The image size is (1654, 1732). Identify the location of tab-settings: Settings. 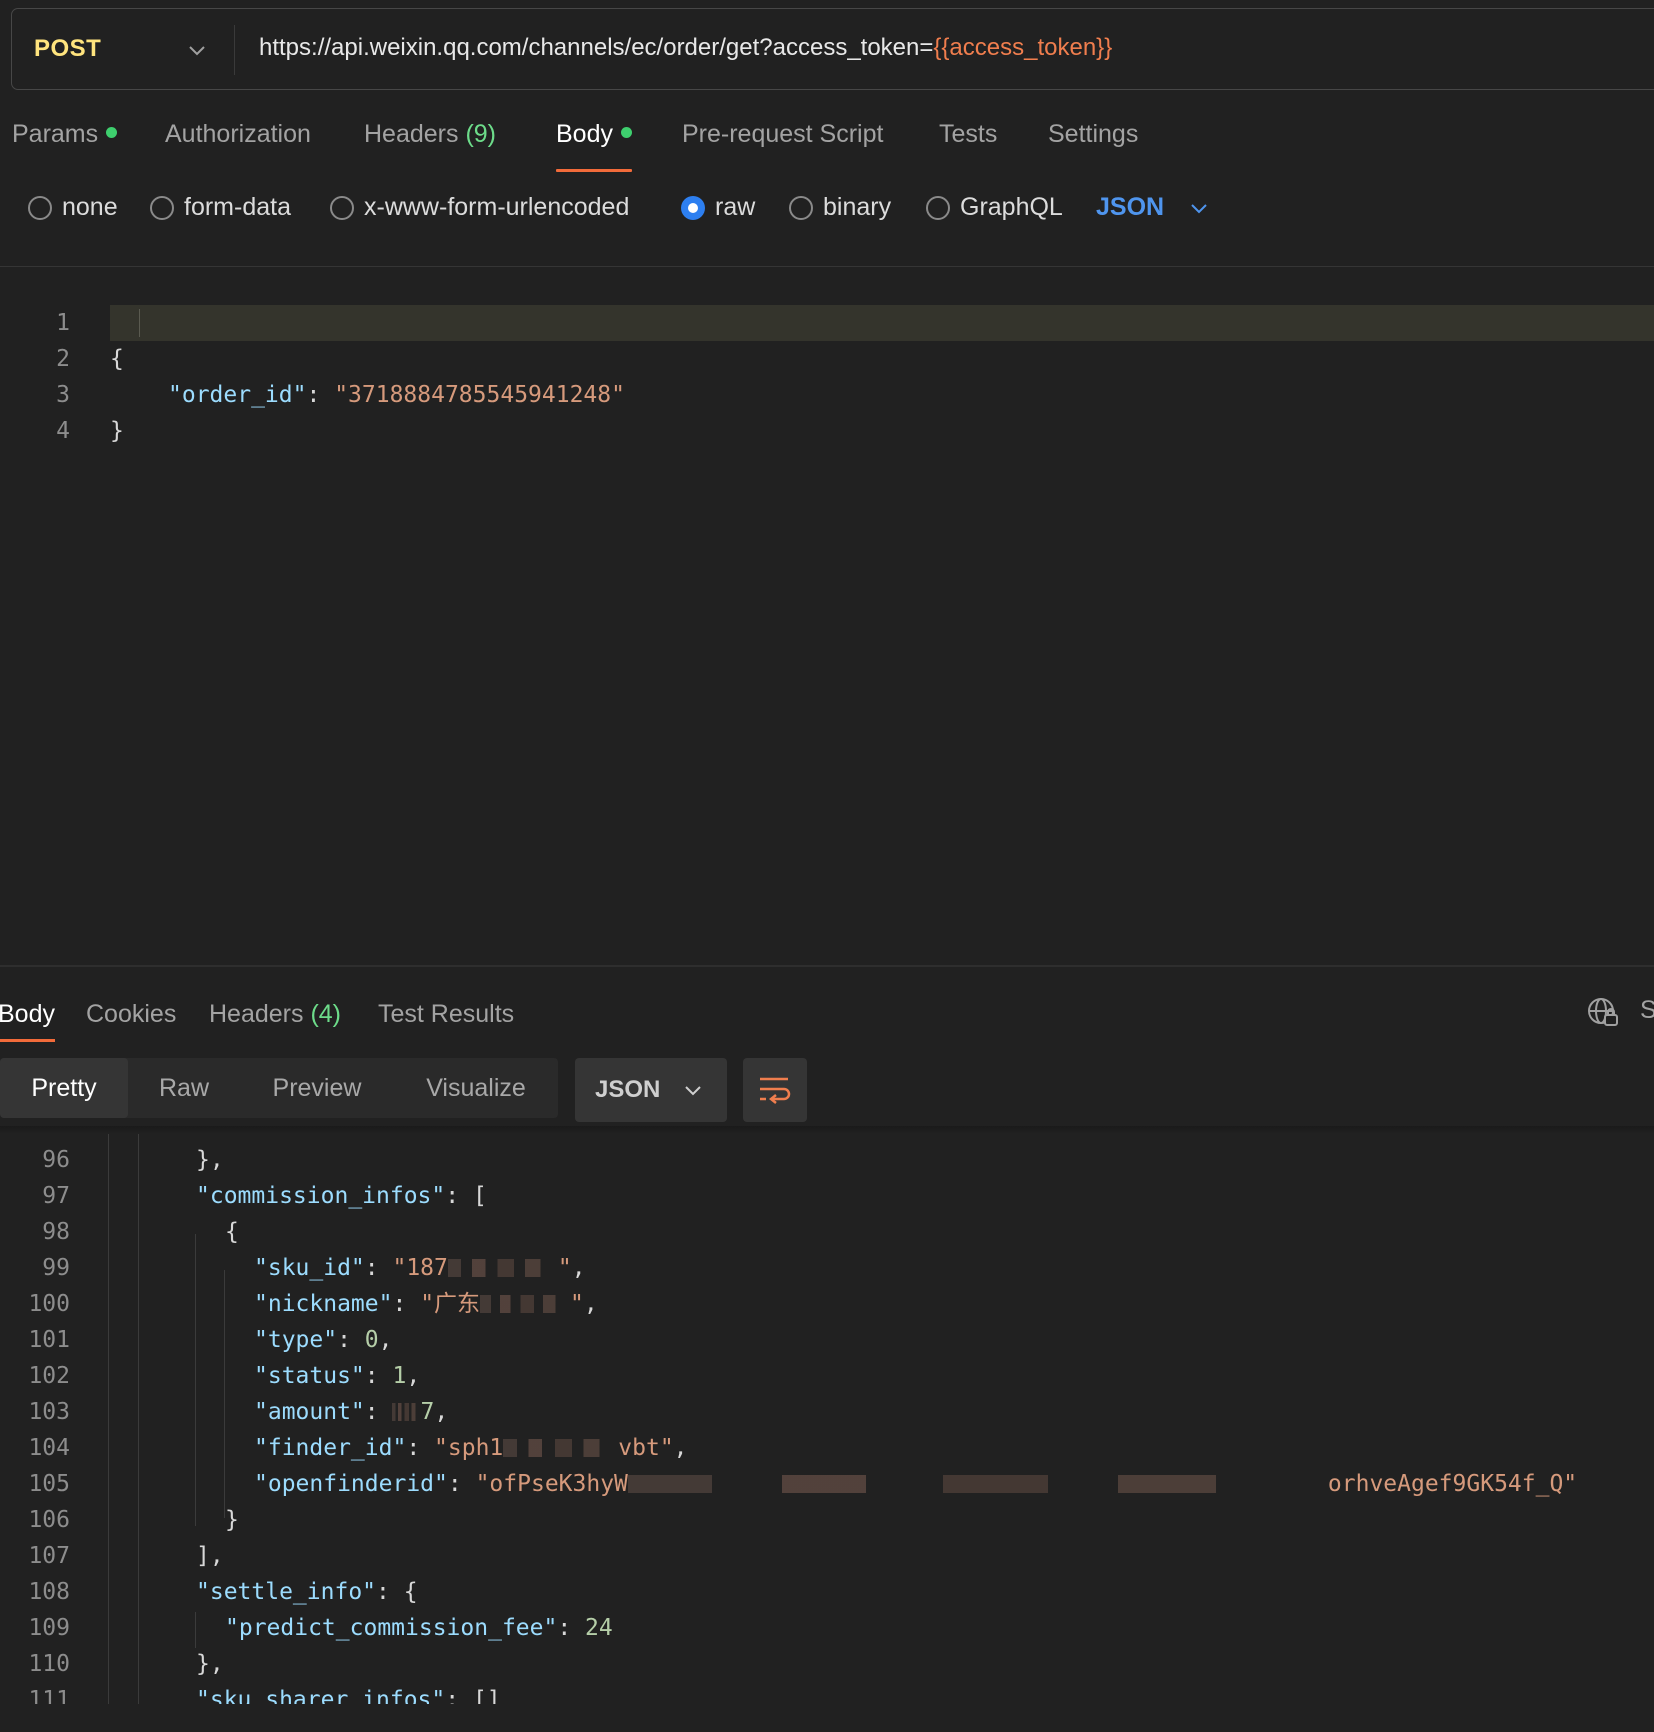
(1093, 146).